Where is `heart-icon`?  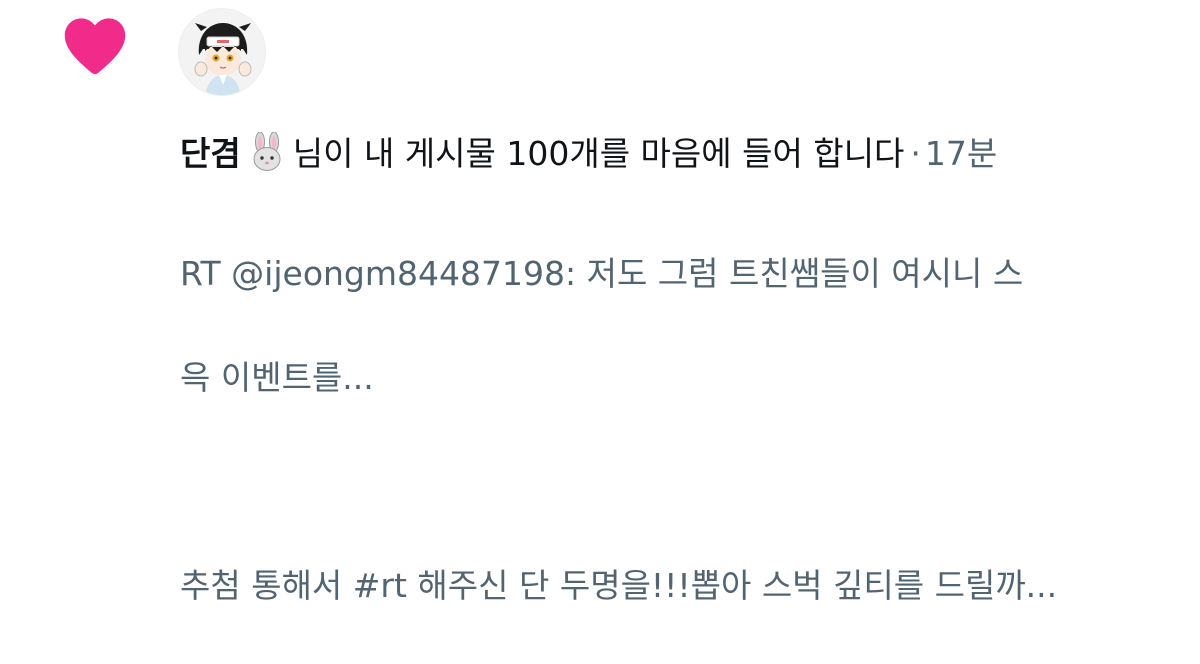
heart-icon is located at coordinates (95, 46).